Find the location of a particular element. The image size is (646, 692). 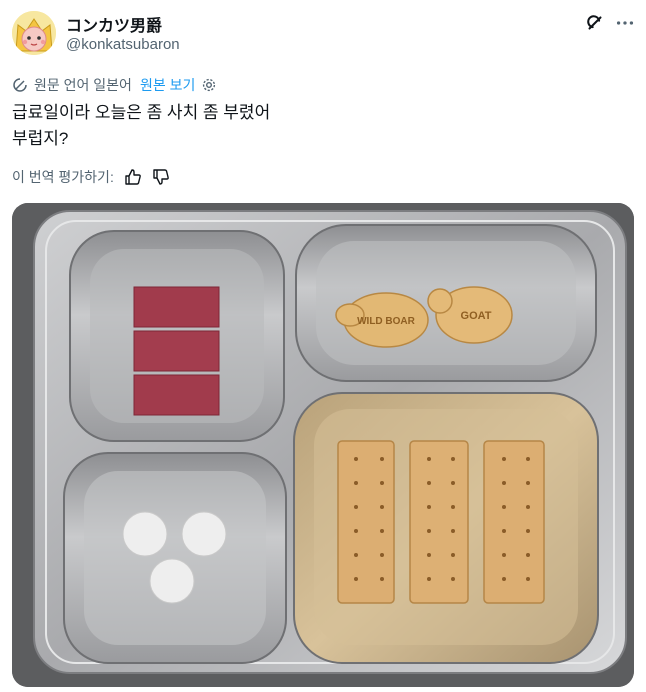

rate-translation-label: 이 번역 평가하기: is located at coordinates (63, 177).